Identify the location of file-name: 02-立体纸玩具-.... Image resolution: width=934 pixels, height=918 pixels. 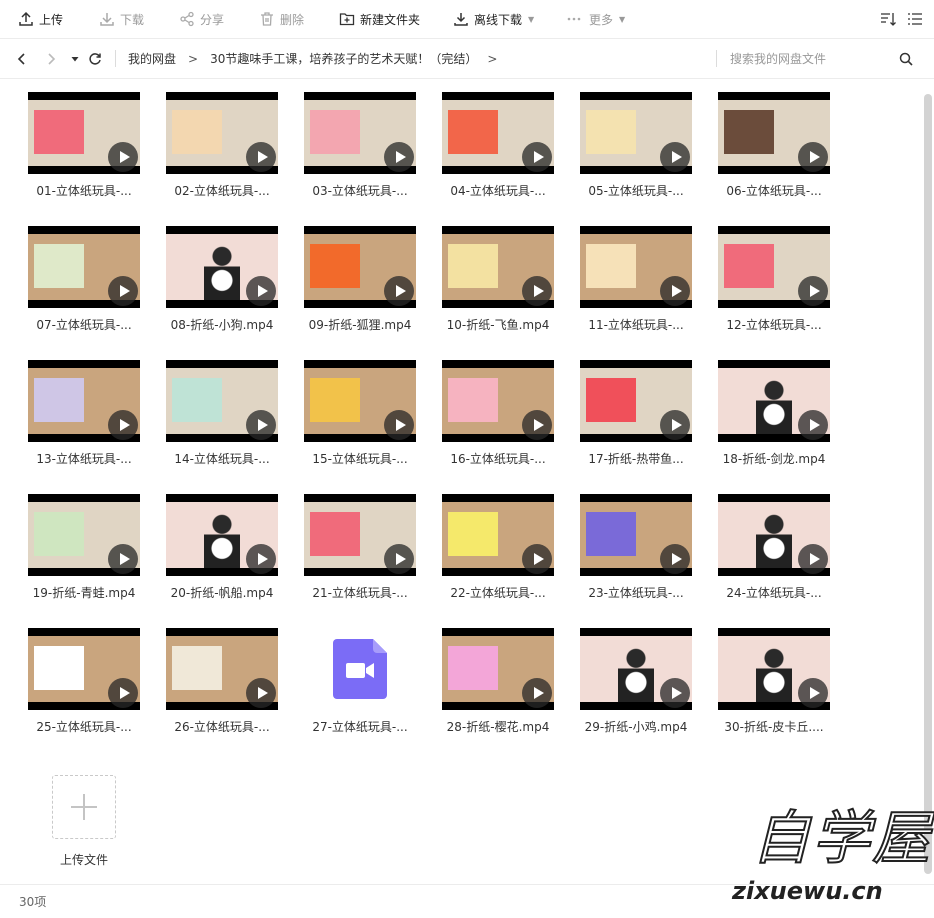
(222, 191).